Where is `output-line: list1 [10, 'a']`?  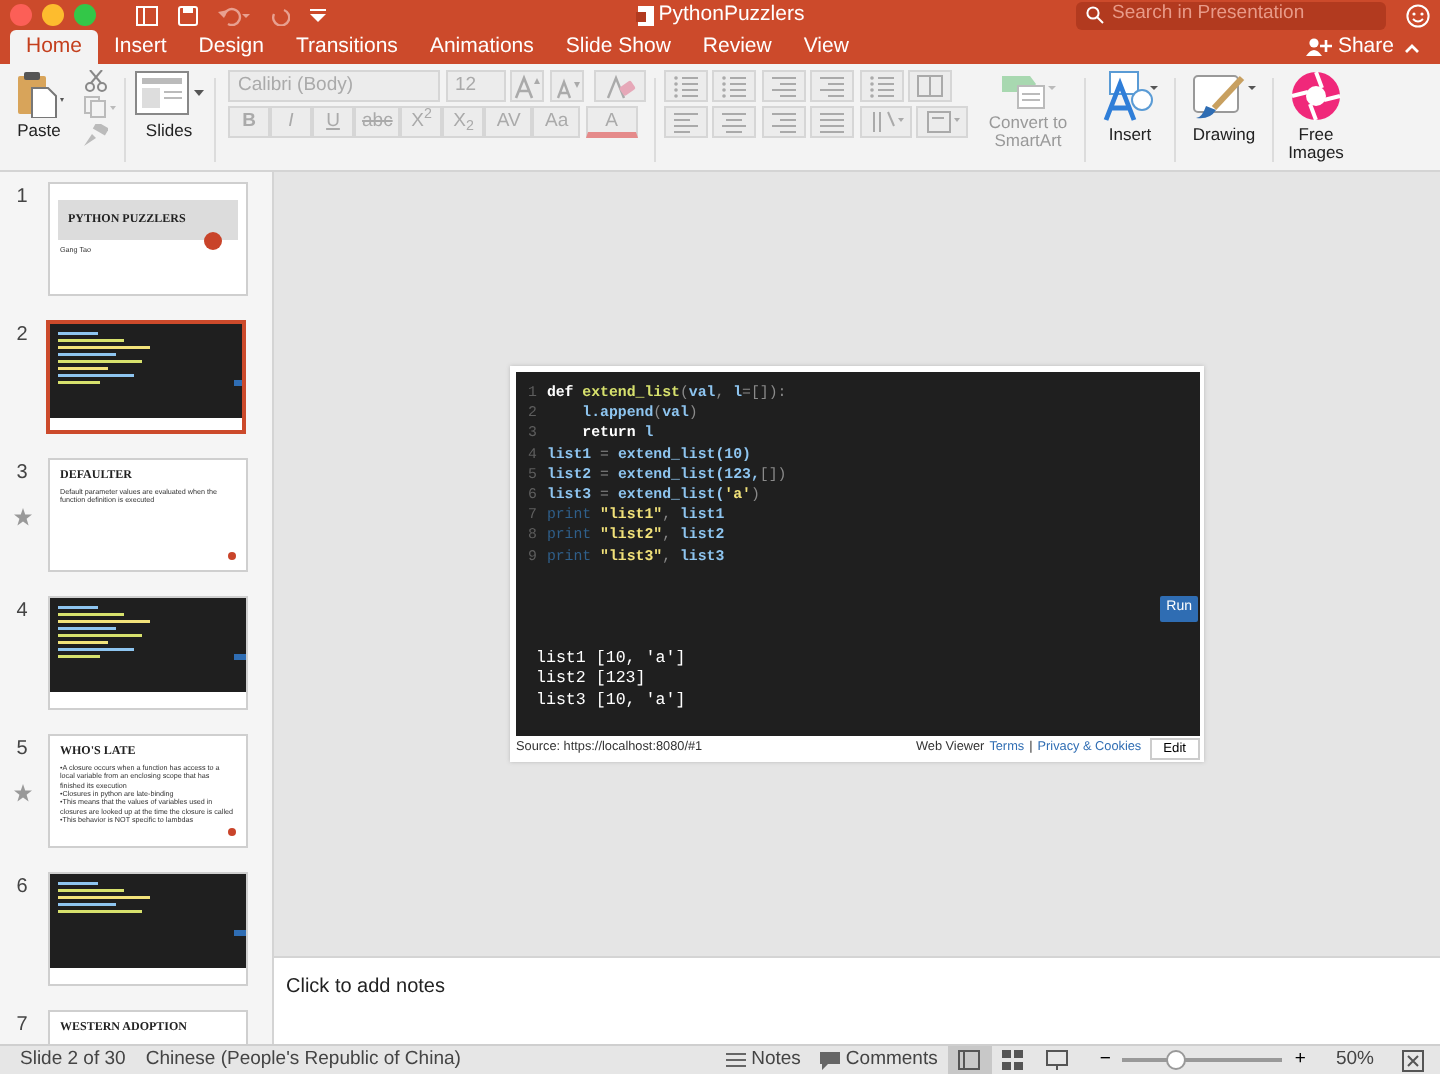 output-line: list1 [10, 'a'] is located at coordinates (612, 659).